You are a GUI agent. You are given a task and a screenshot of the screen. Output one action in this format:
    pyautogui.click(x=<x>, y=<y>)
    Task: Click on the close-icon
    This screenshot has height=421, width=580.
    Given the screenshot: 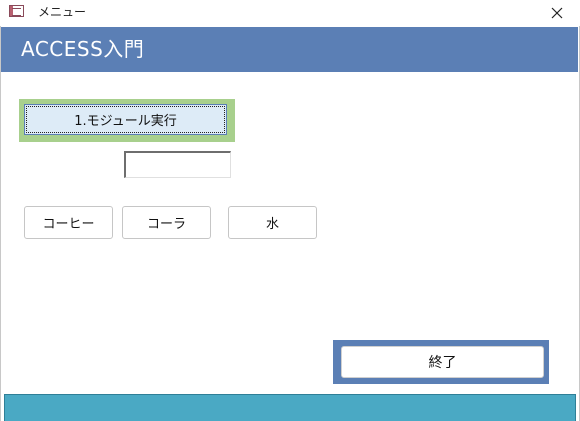 What is the action you would take?
    pyautogui.click(x=557, y=13)
    